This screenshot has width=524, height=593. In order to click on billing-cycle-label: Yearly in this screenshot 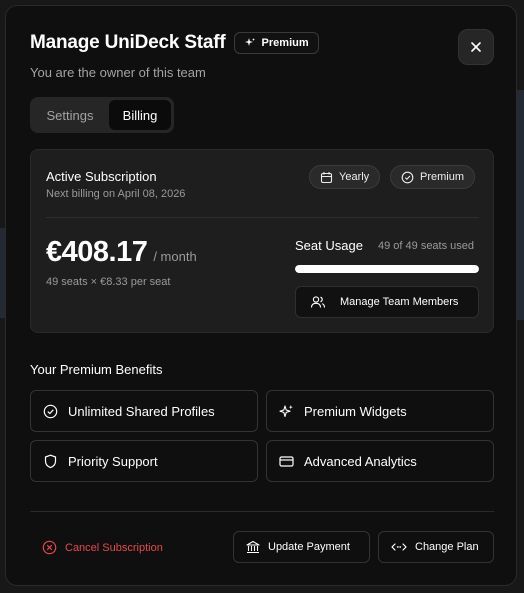, I will do `click(354, 177)`.